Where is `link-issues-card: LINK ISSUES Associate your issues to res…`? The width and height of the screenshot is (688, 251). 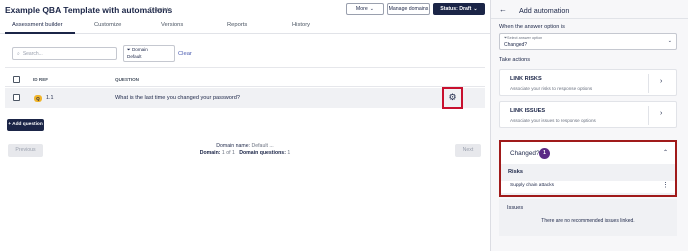 link-issues-card: LINK ISSUES Associate your issues to res… is located at coordinates (588, 114).